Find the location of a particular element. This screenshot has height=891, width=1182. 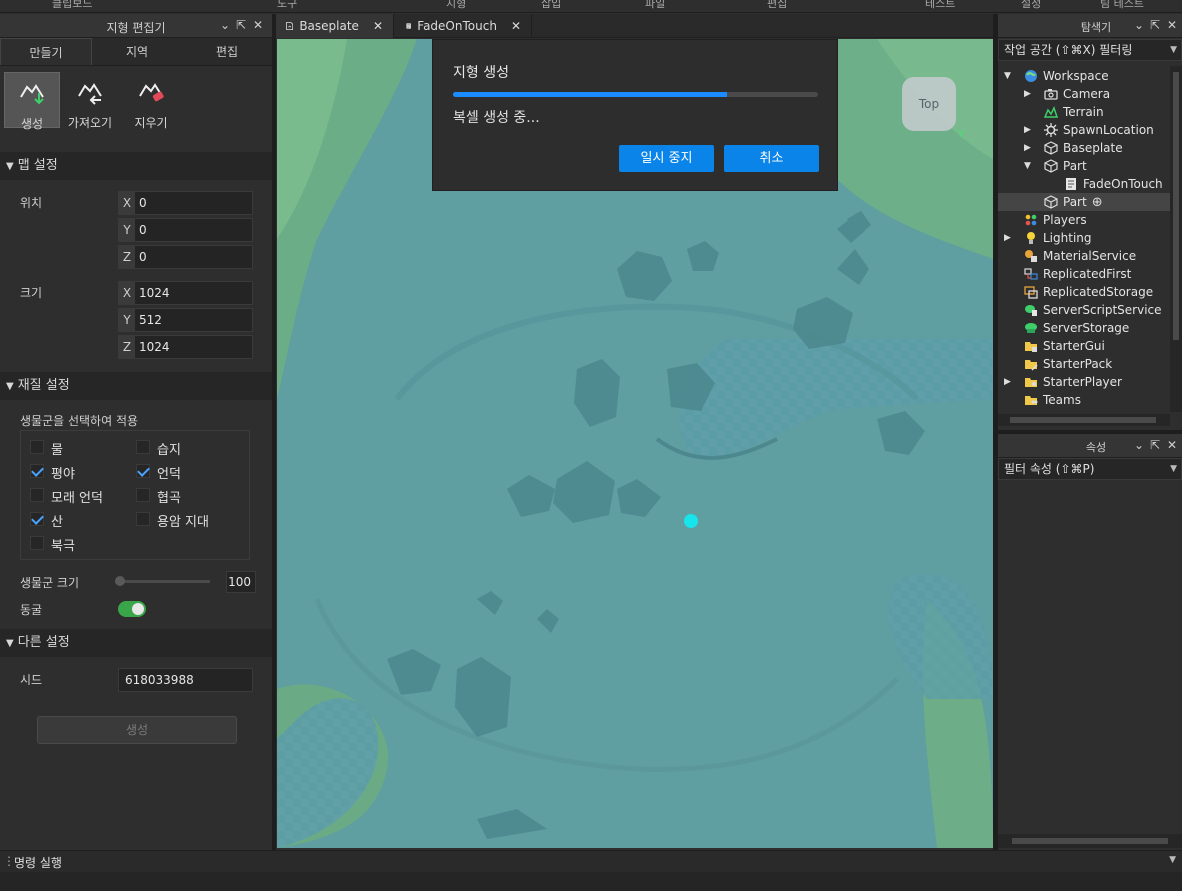

command-bar: ⋮ 명령 실행 ▼ is located at coordinates (591, 861).